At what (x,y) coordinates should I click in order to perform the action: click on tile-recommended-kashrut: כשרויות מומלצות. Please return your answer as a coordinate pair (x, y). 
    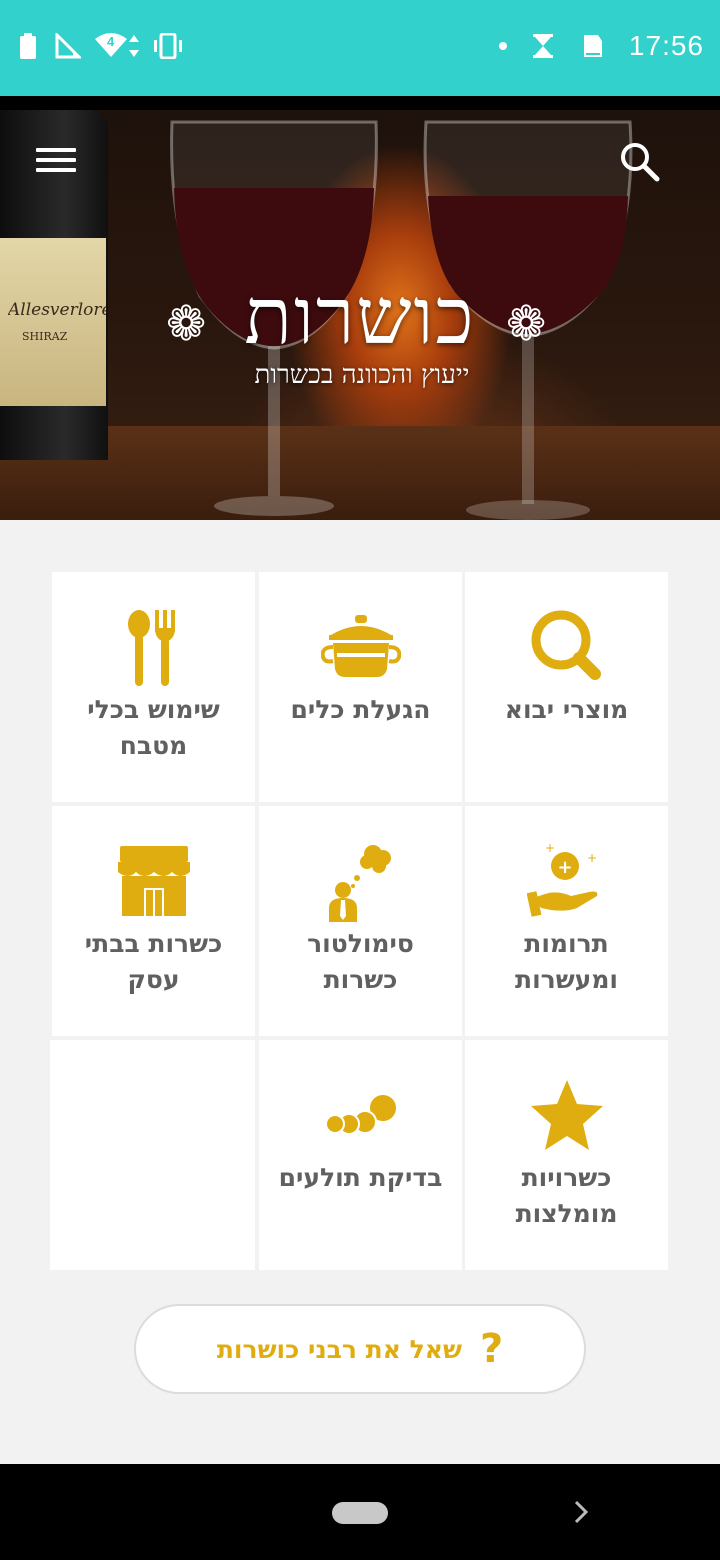
    Looking at the image, I should click on (566, 1155).